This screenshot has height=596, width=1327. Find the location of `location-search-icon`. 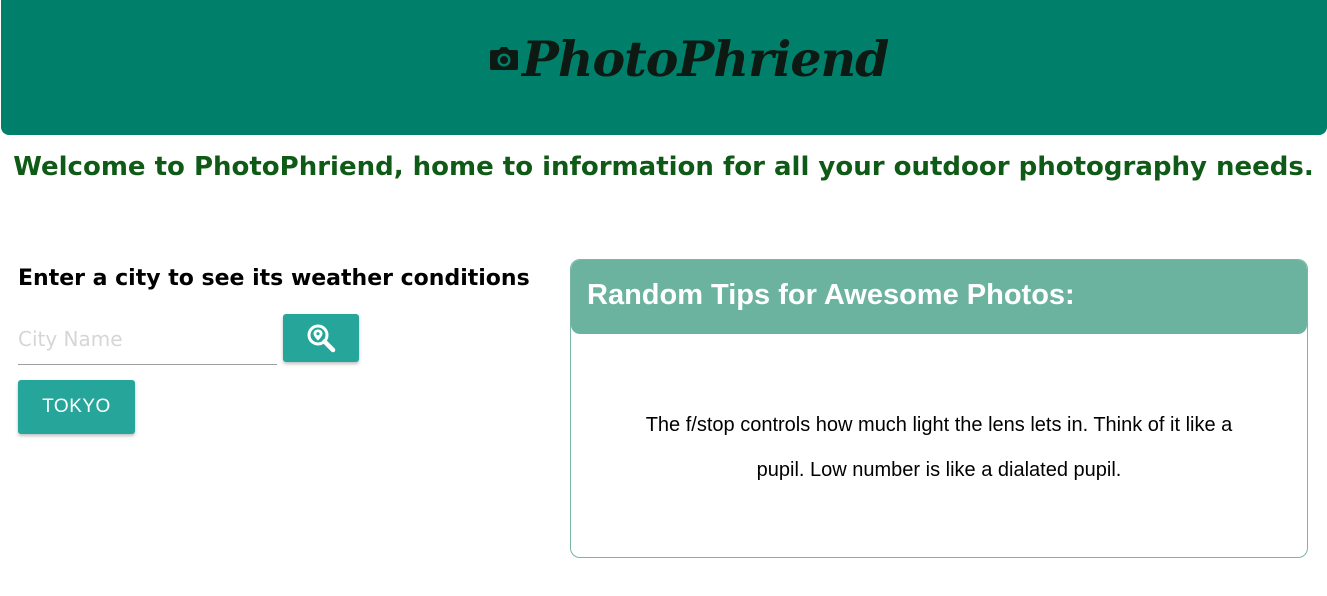

location-search-icon is located at coordinates (321, 338).